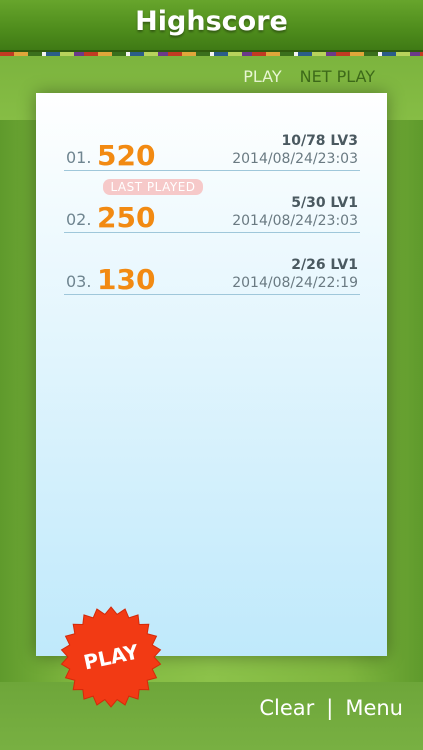  Describe the element at coordinates (79, 281) in the screenshot. I see `rank-label: 03.` at that location.